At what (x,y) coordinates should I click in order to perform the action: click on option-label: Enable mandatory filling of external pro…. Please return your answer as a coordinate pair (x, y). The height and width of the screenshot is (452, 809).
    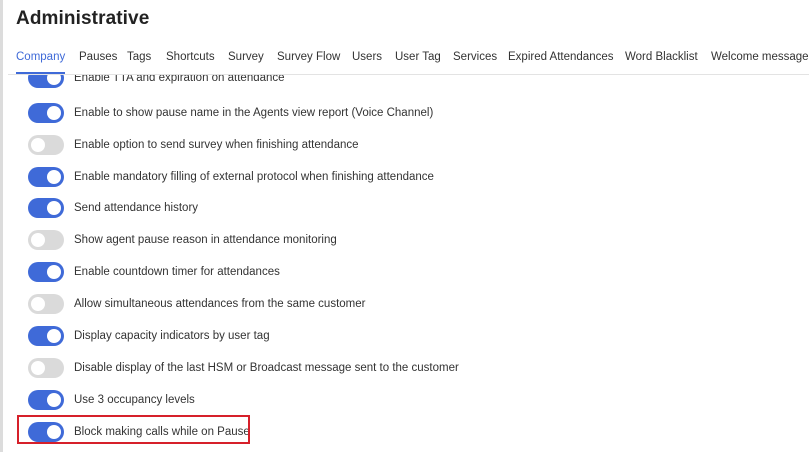
    Looking at the image, I should click on (254, 177).